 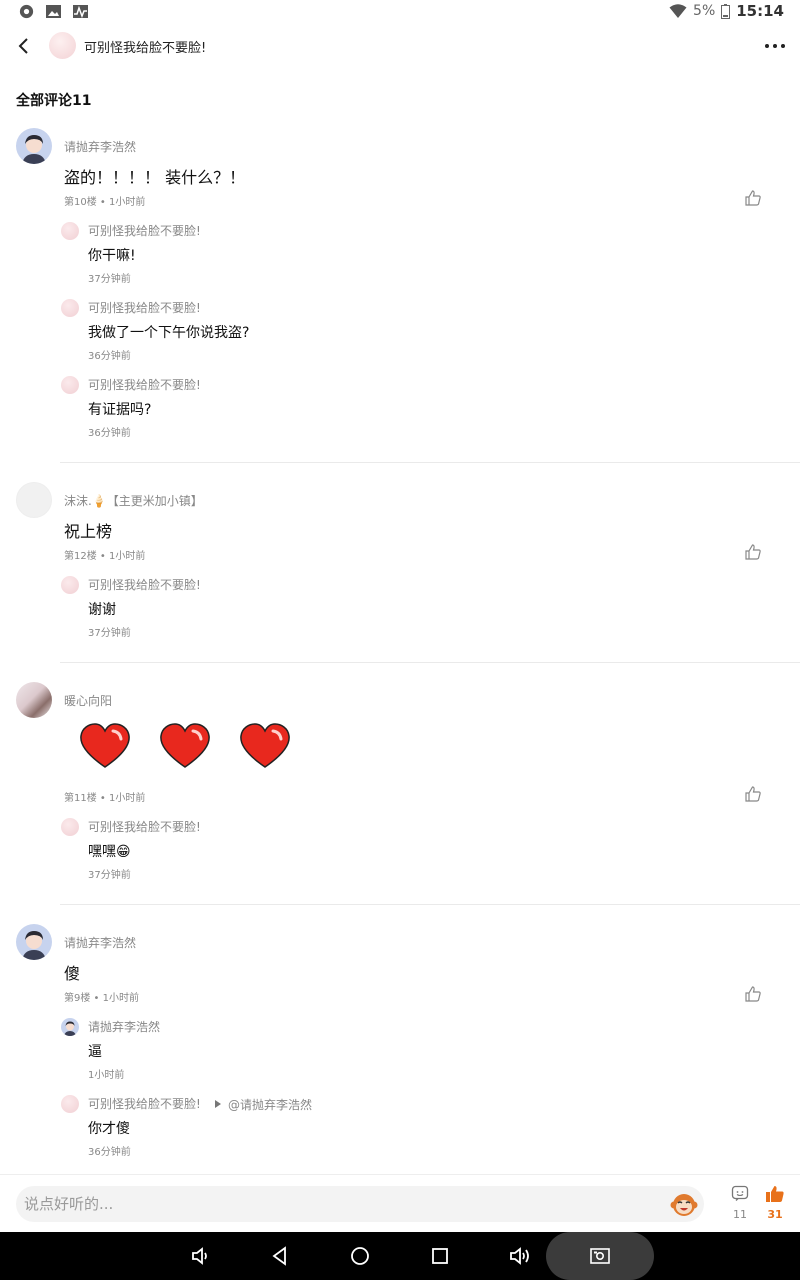 I want to click on system-nav-bar, so click(x=400, y=1256).